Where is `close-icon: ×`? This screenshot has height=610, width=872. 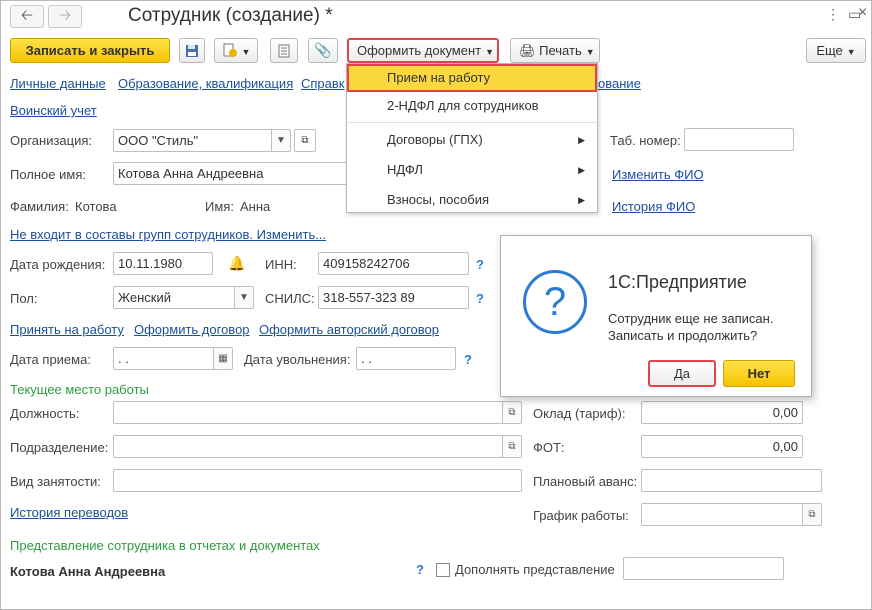
close-icon: × is located at coordinates (862, 13).